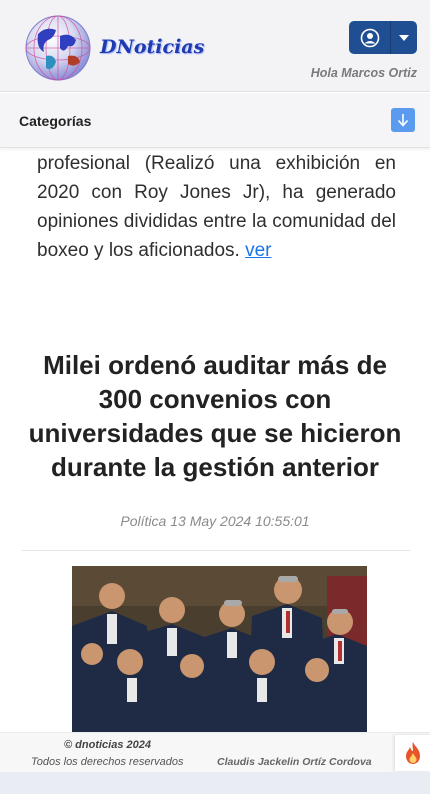 This screenshot has height=794, width=430. Describe the element at coordinates (55, 121) in the screenshot. I see `categories-label: Categorías` at that location.